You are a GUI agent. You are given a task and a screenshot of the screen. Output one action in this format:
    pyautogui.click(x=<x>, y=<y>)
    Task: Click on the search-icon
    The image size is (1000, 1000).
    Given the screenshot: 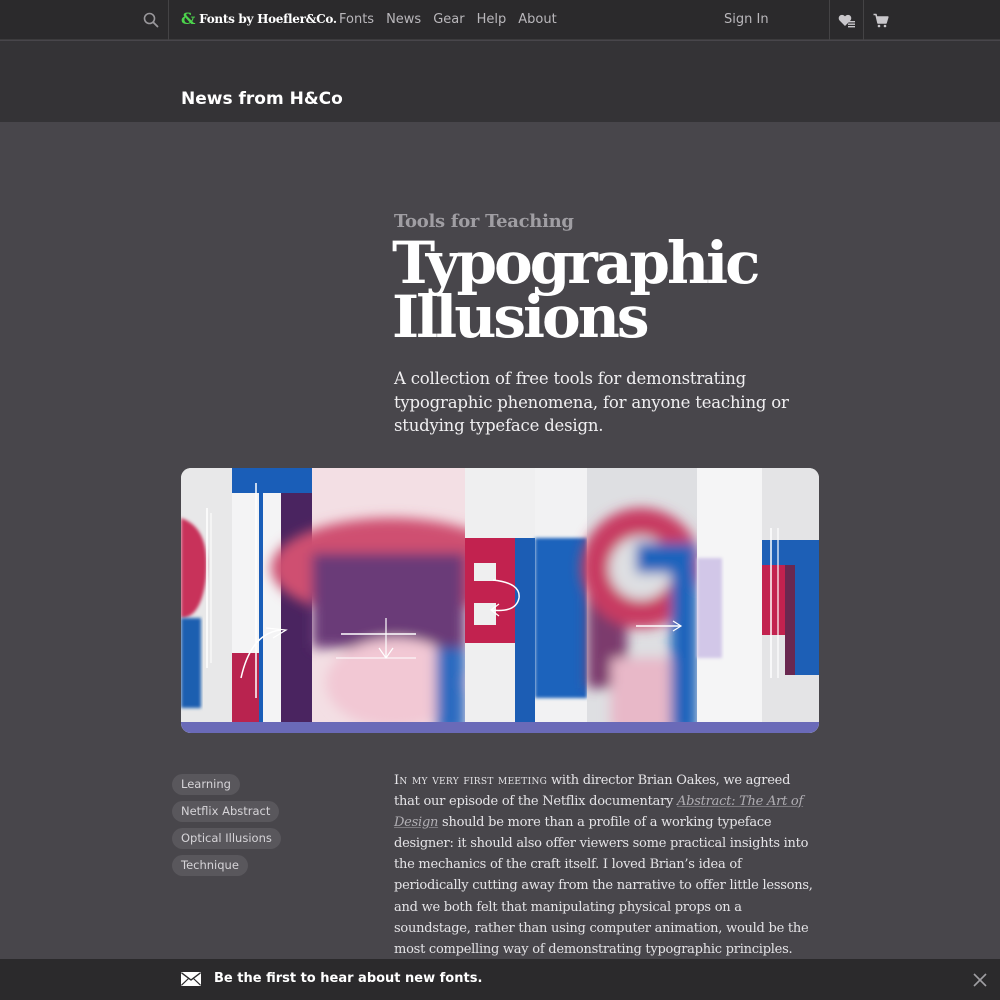 What is the action you would take?
    pyautogui.click(x=150, y=20)
    